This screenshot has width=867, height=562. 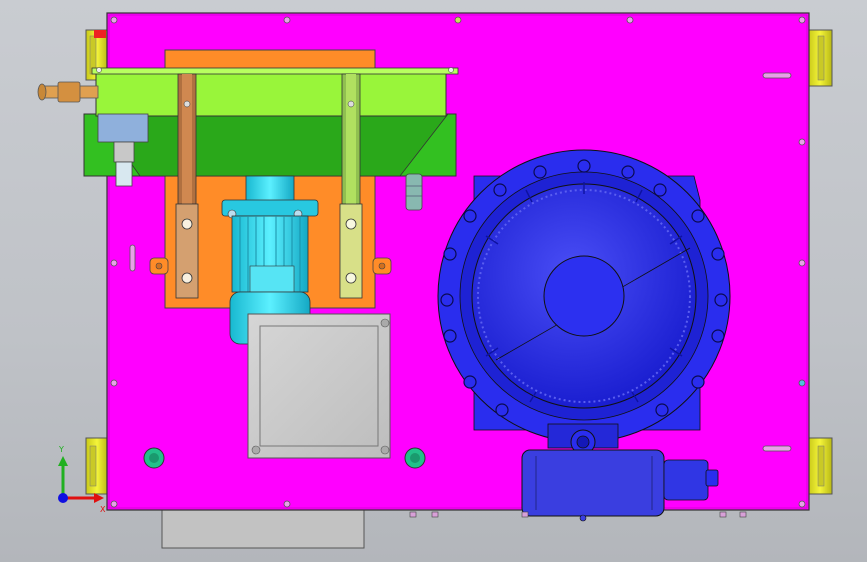 I want to click on green-port-right, so click(x=415, y=458).